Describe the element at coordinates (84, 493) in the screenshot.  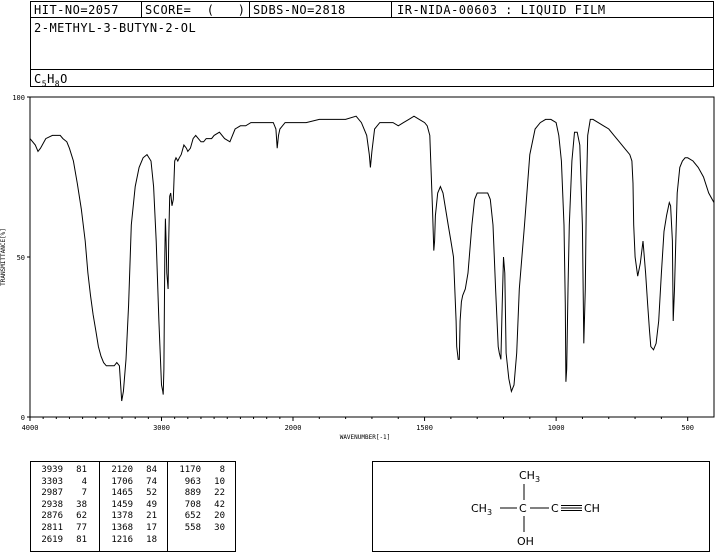
I see `peak-transmittance: 7` at that location.